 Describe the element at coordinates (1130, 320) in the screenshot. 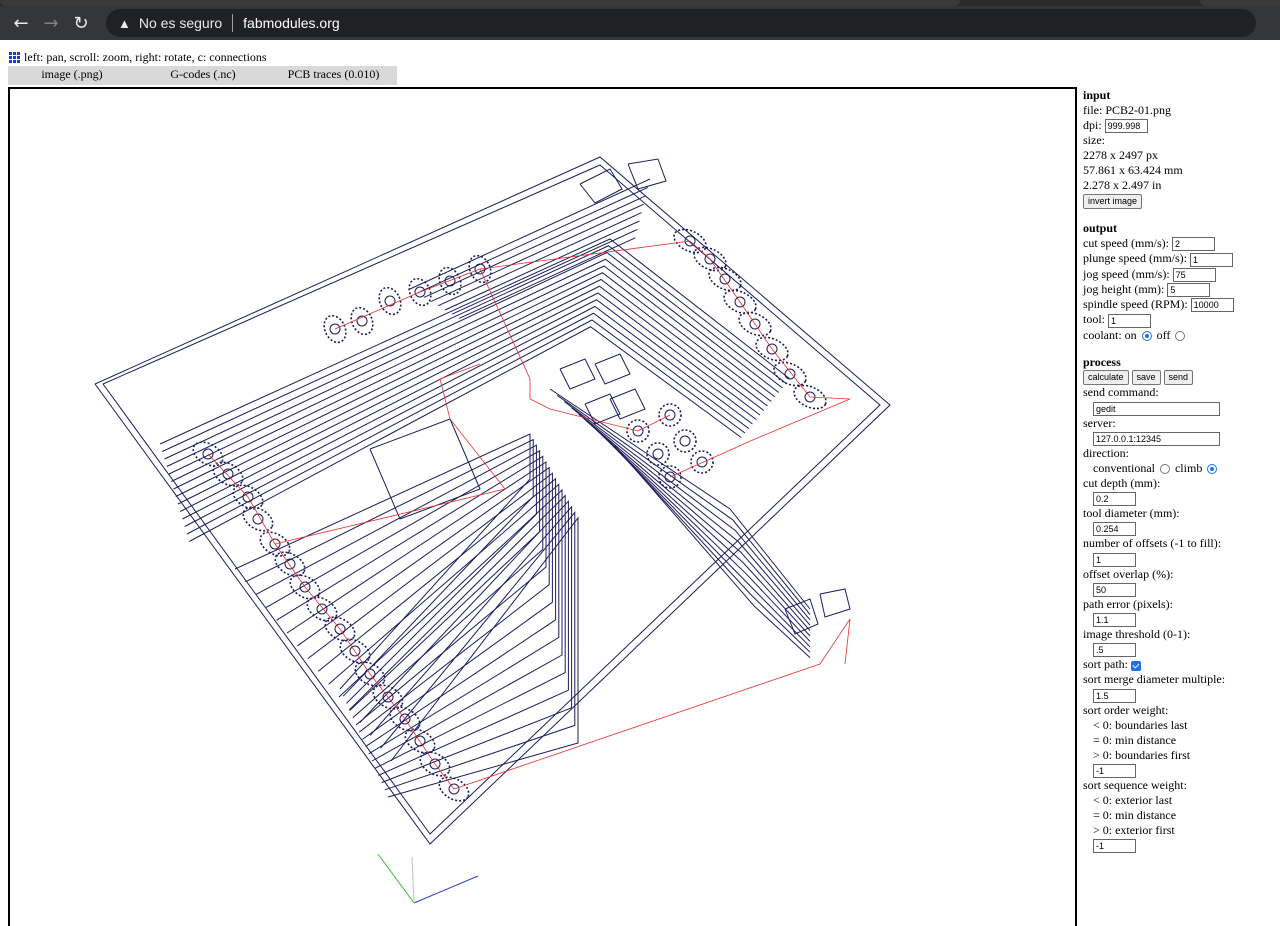

I see `tool-input` at that location.